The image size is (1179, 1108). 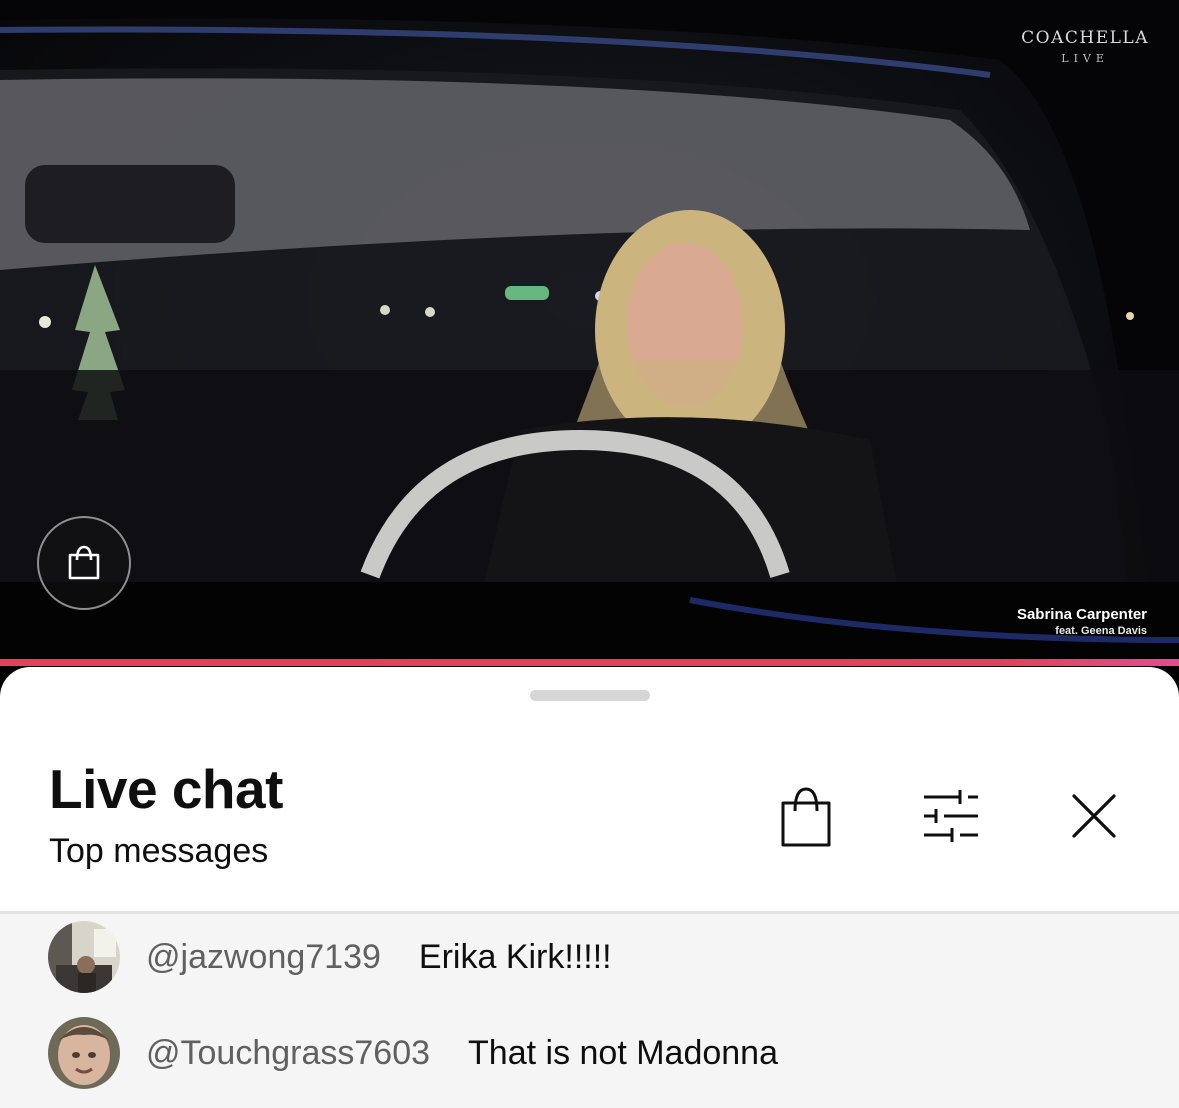 I want to click on chat-message: @jazwong7139 Erika Kirk!!!!!, so click(x=330, y=957).